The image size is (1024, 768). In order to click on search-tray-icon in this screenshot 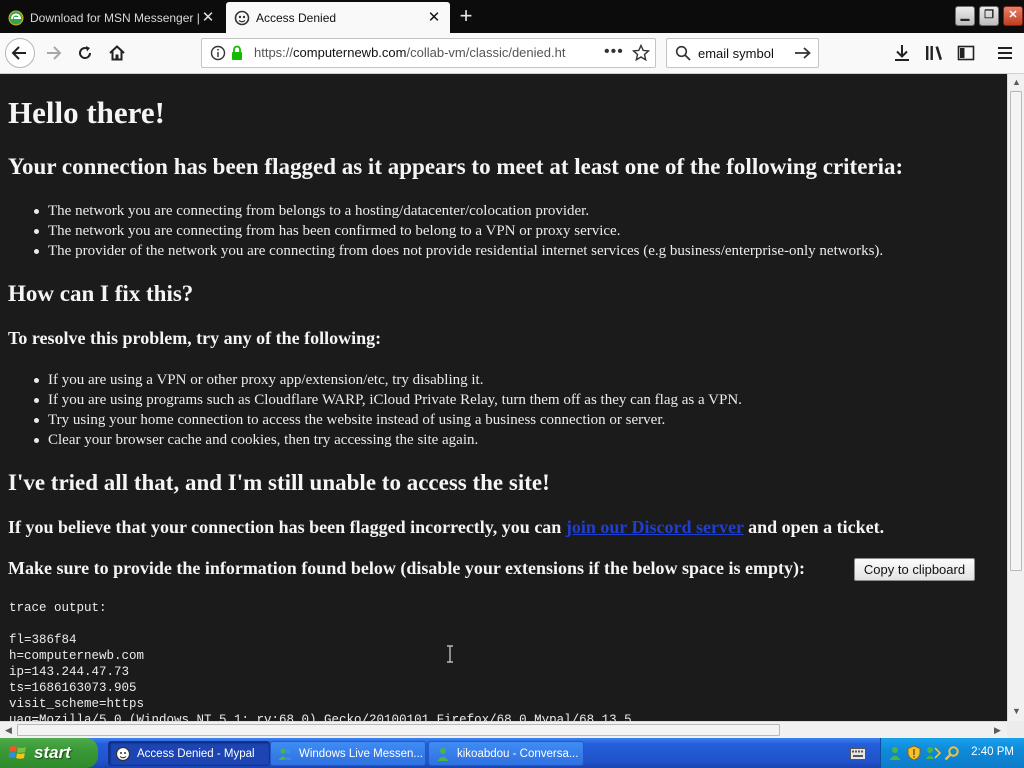, I will do `click(952, 753)`.